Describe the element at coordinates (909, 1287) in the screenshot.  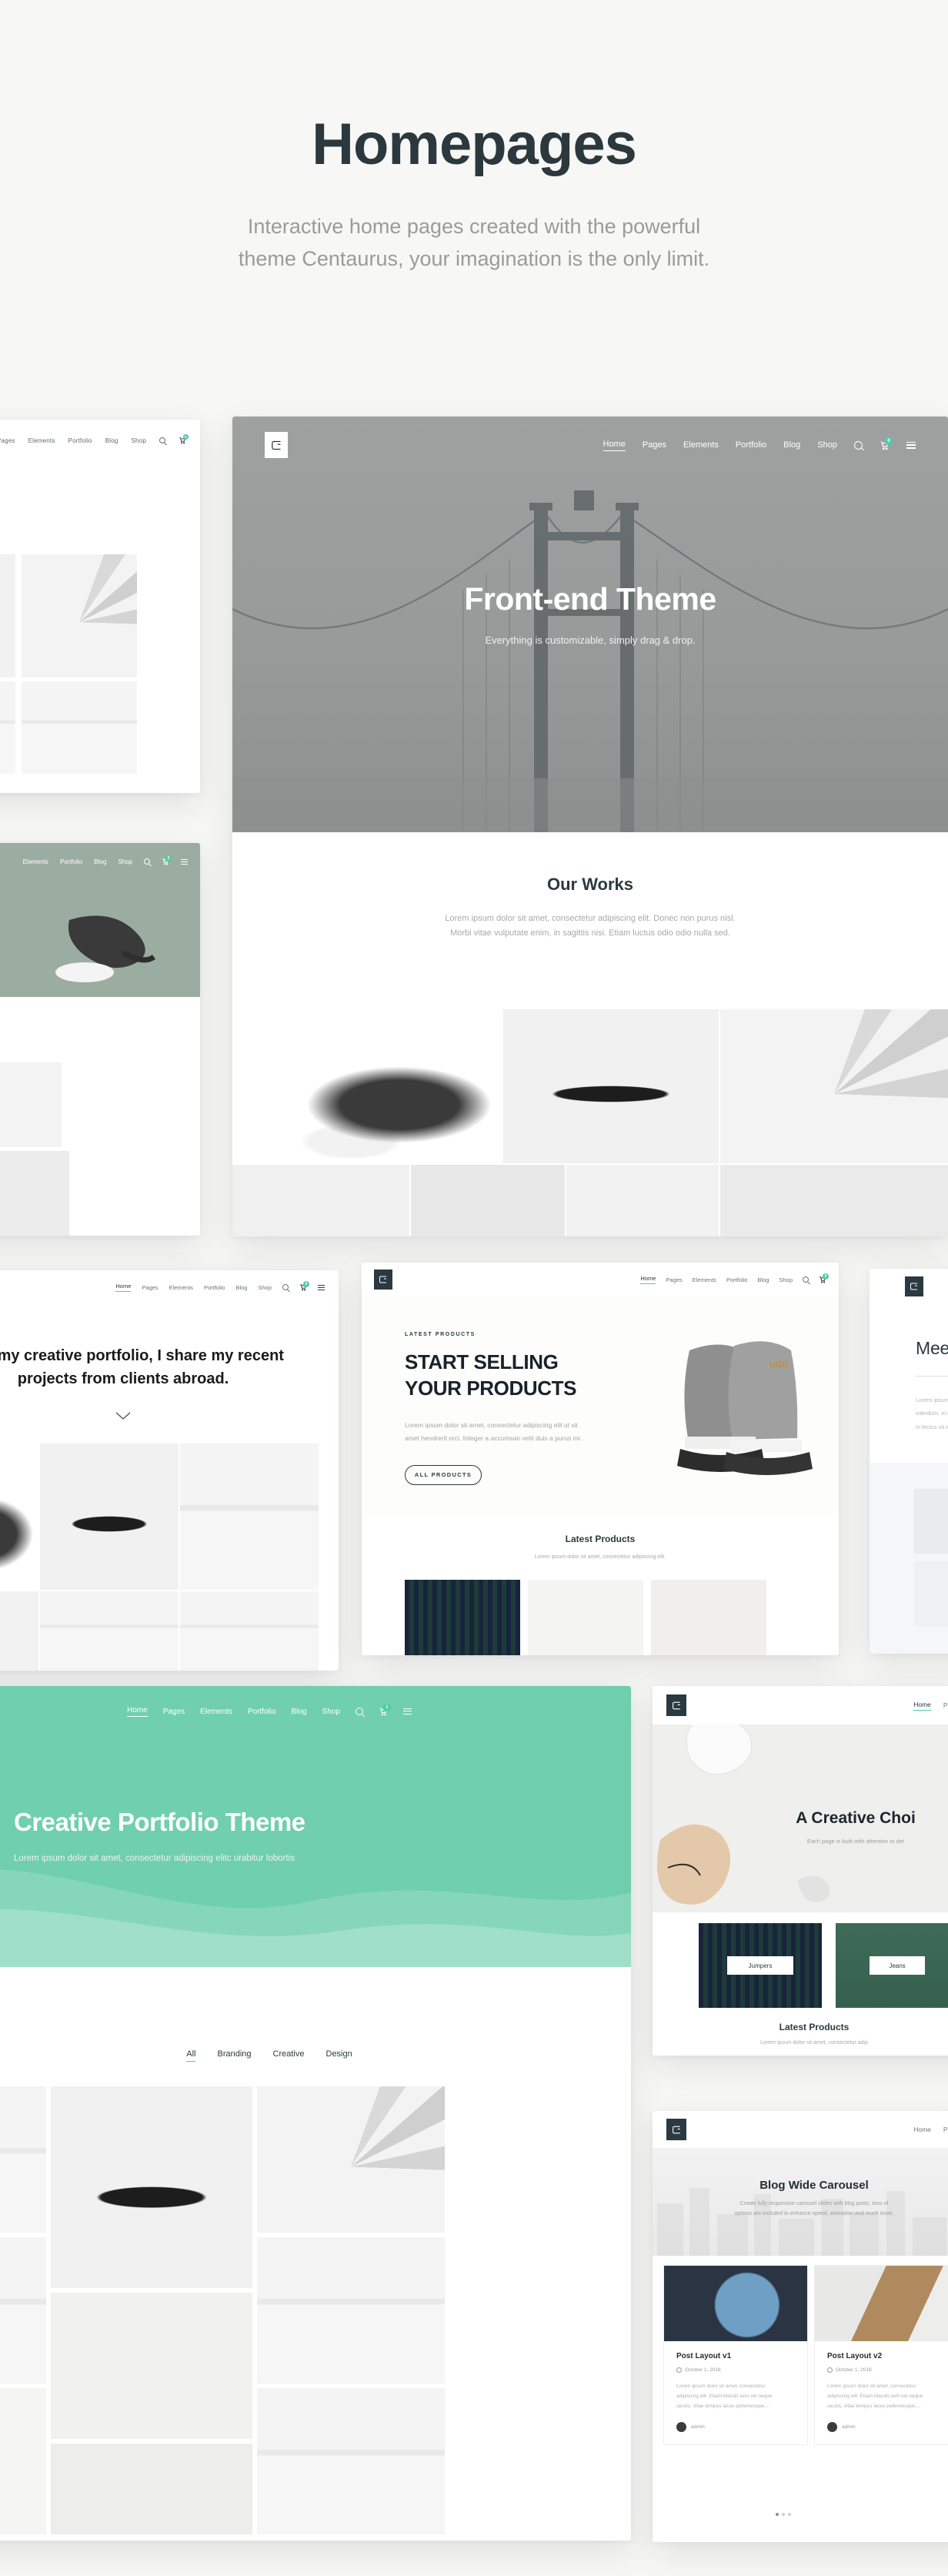
I see `mu-navbar` at that location.